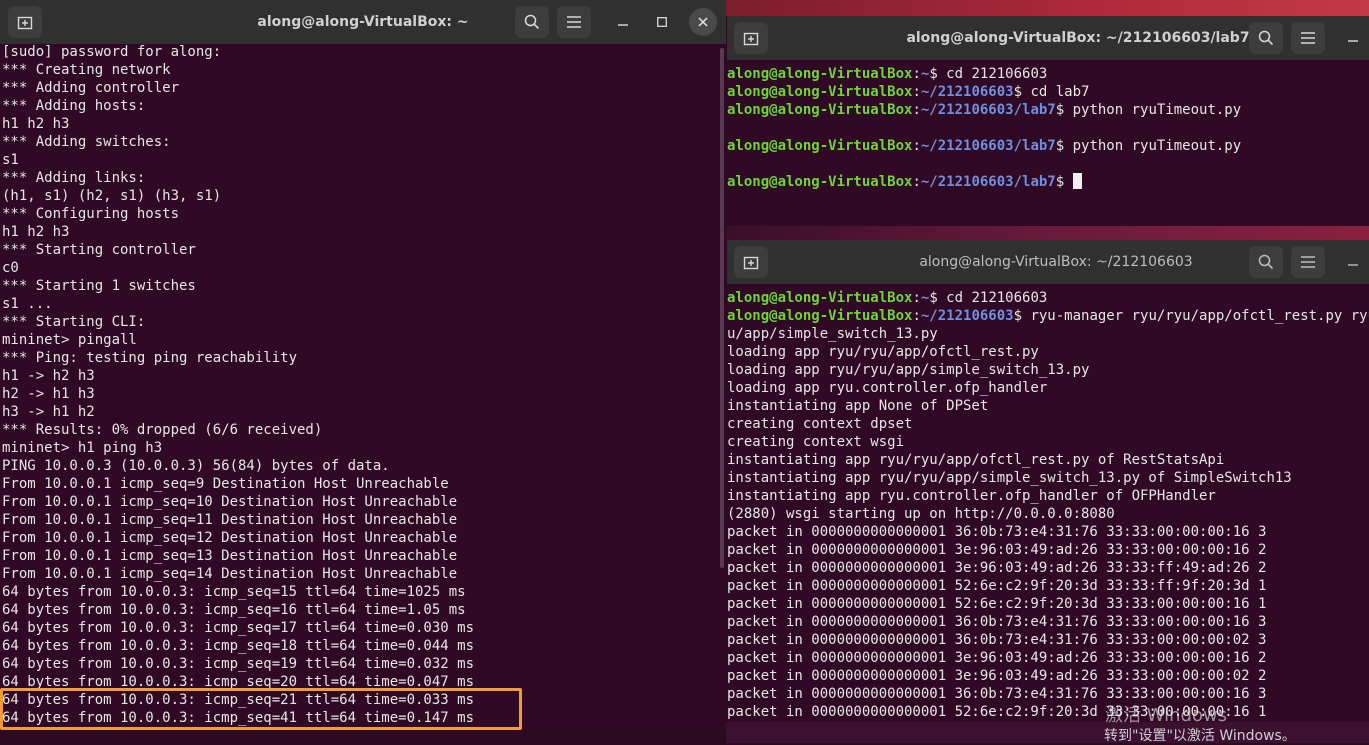 The width and height of the screenshot is (1369, 745). What do you see at coordinates (1166, 715) in the screenshot?
I see `activate-windows-watermark: 激活 Windows` at bounding box center [1166, 715].